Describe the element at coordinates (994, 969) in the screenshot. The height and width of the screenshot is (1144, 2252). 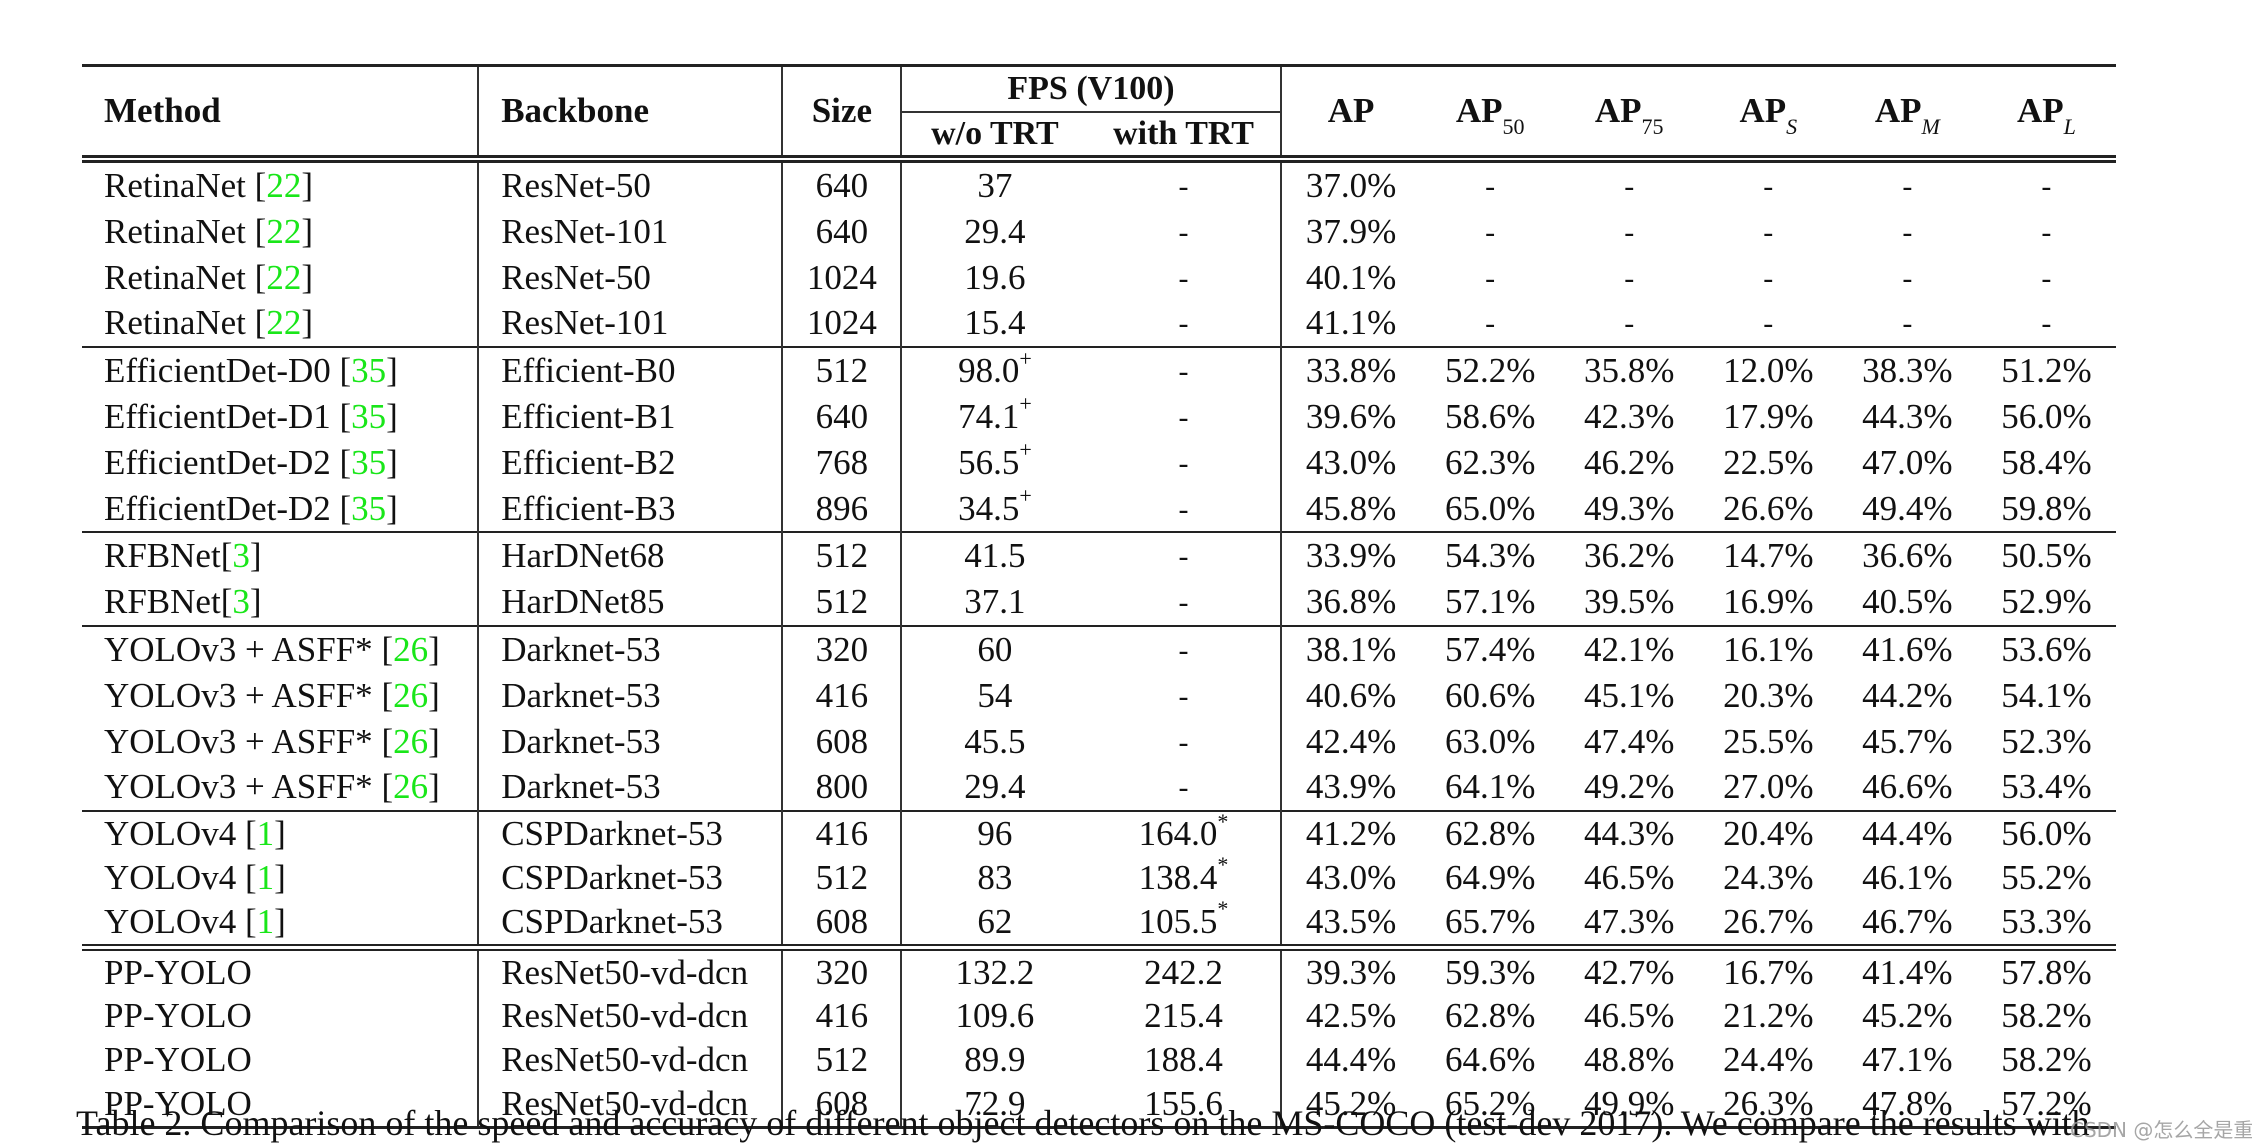
I see `cell-fps-wo-trt: 132.2` at that location.